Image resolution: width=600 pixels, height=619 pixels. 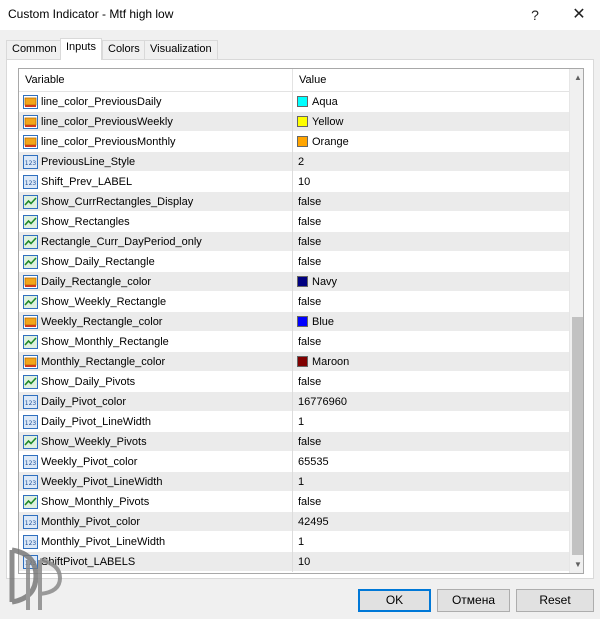 I want to click on table-row: Show_Daily_Rectangle false, so click(x=294, y=262).